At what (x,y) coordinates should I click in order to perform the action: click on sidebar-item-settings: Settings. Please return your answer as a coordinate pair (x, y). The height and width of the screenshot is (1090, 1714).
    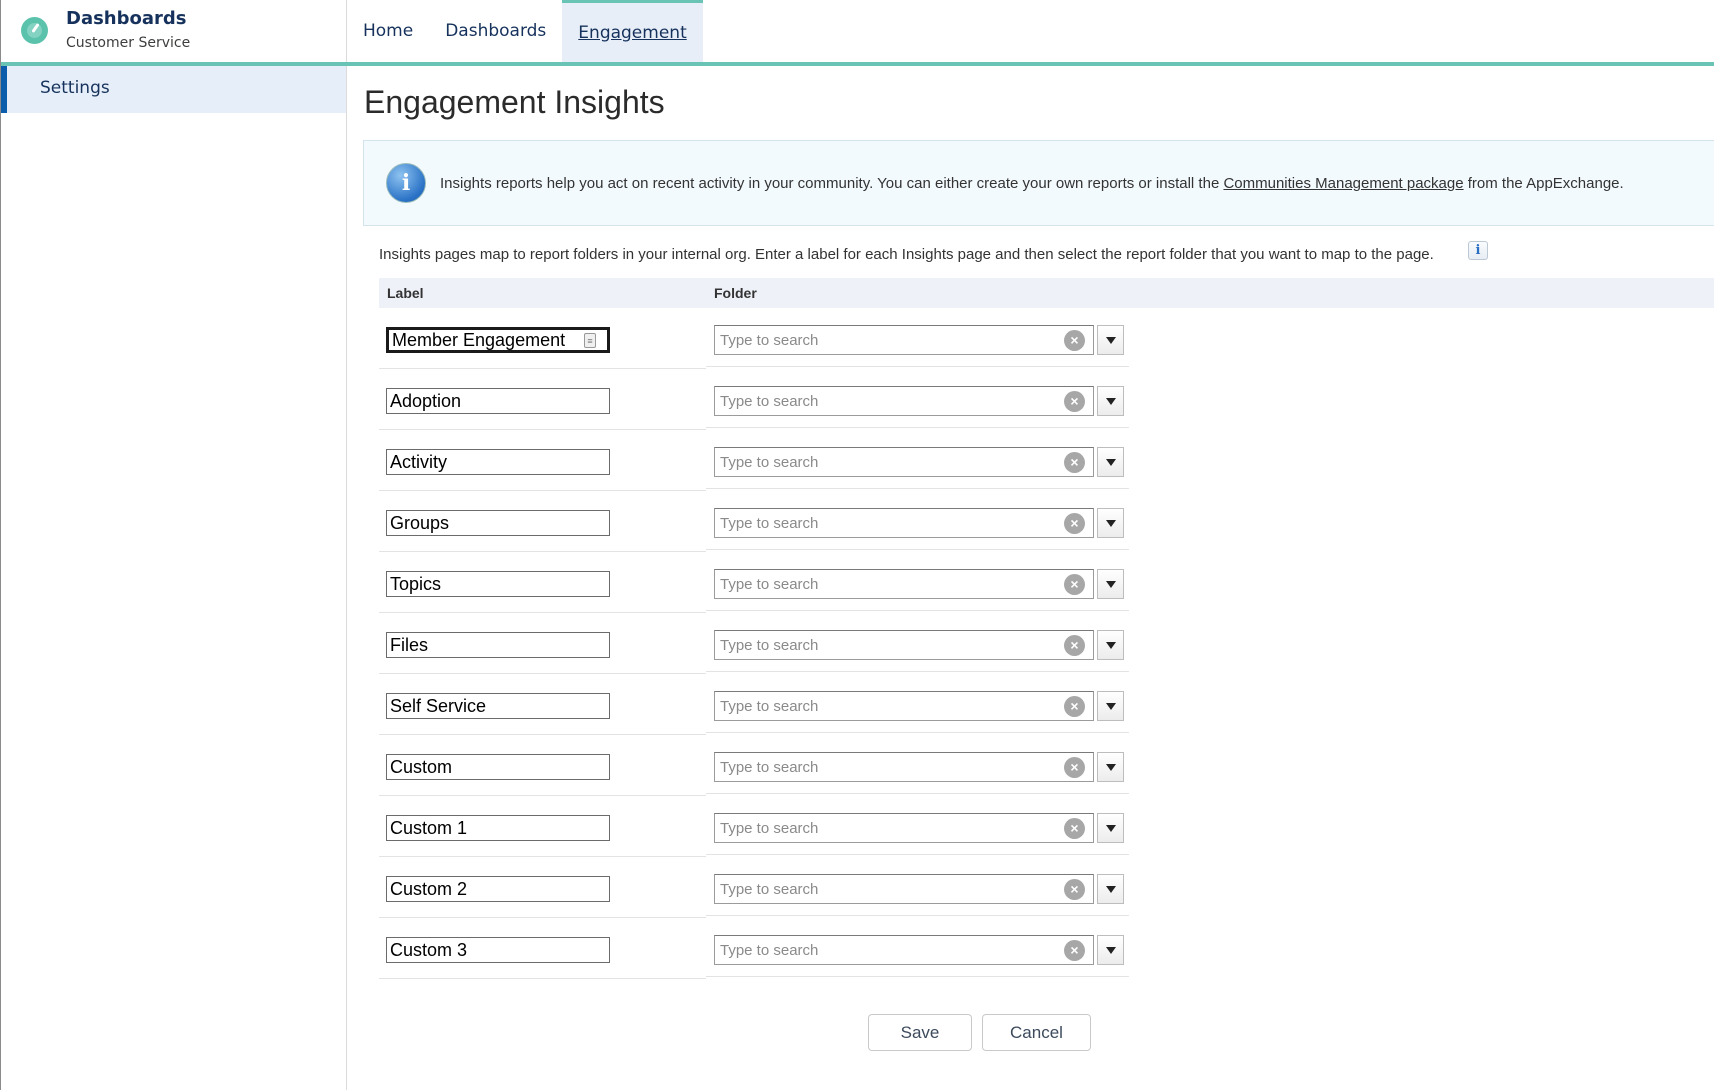
    Looking at the image, I should click on (173, 89).